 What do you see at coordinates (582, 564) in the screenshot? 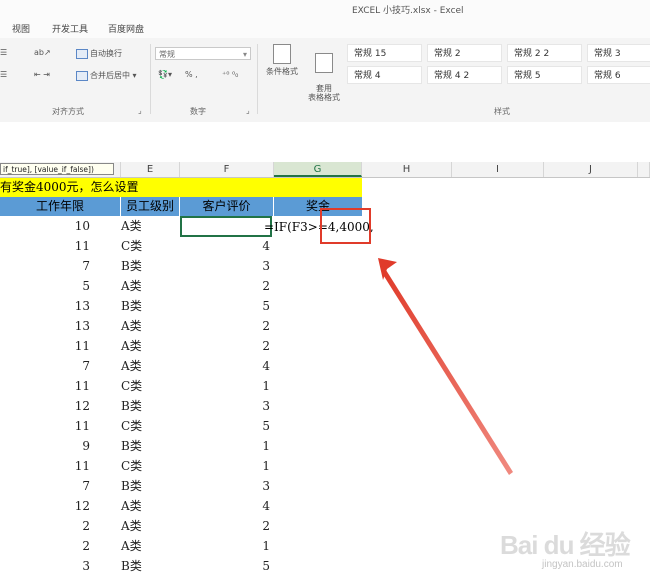
I see `watermark-url: jingyan.baidu.com` at bounding box center [582, 564].